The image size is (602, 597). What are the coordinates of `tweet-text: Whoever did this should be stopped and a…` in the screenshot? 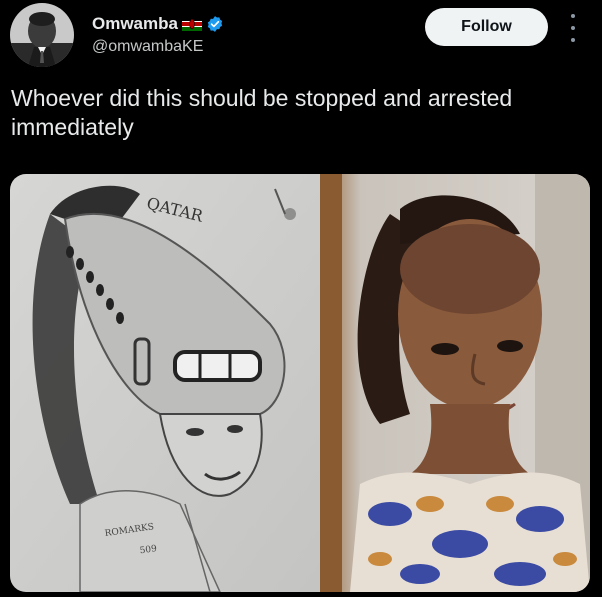 It's located at (262, 112).